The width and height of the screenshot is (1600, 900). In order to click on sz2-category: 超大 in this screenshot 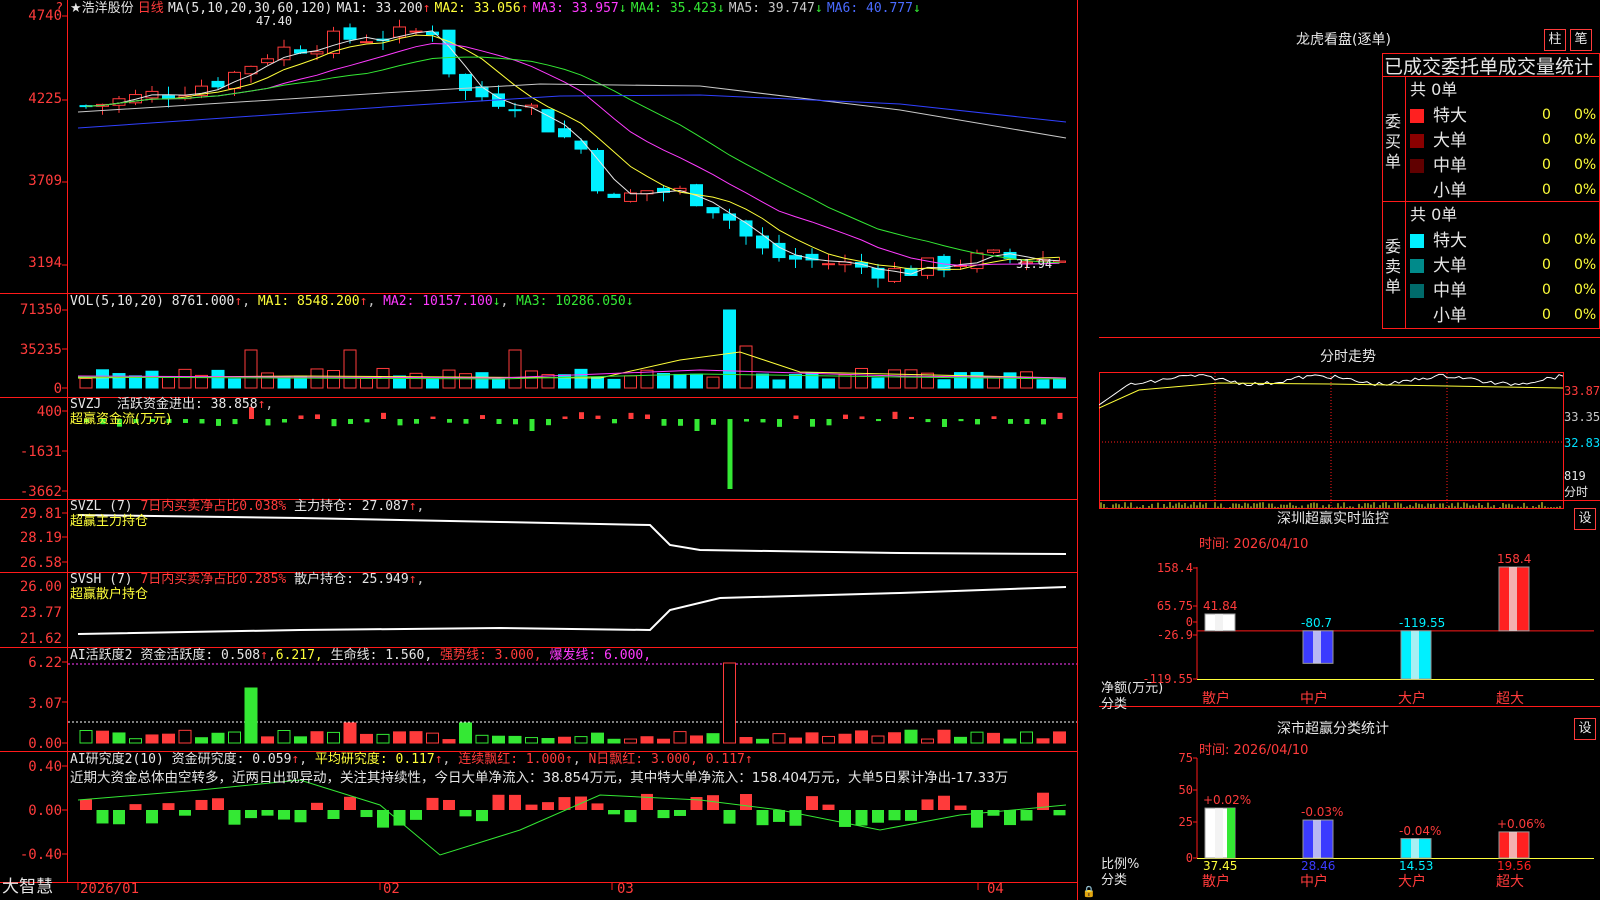, I will do `click(1510, 882)`.